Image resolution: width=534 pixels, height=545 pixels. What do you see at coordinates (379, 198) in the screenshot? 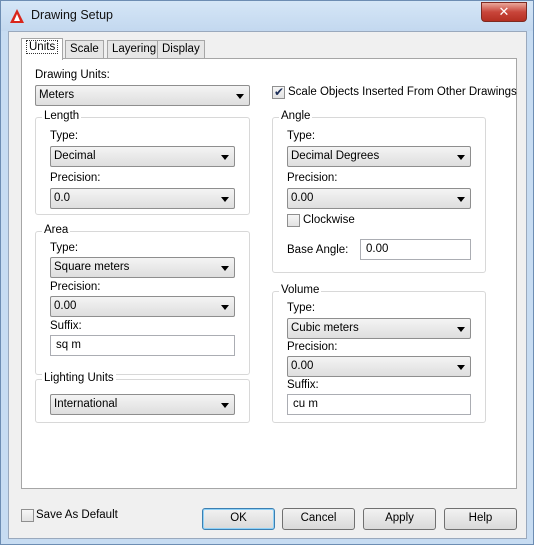
I see `angle-precision-dropdown: 0.00` at bounding box center [379, 198].